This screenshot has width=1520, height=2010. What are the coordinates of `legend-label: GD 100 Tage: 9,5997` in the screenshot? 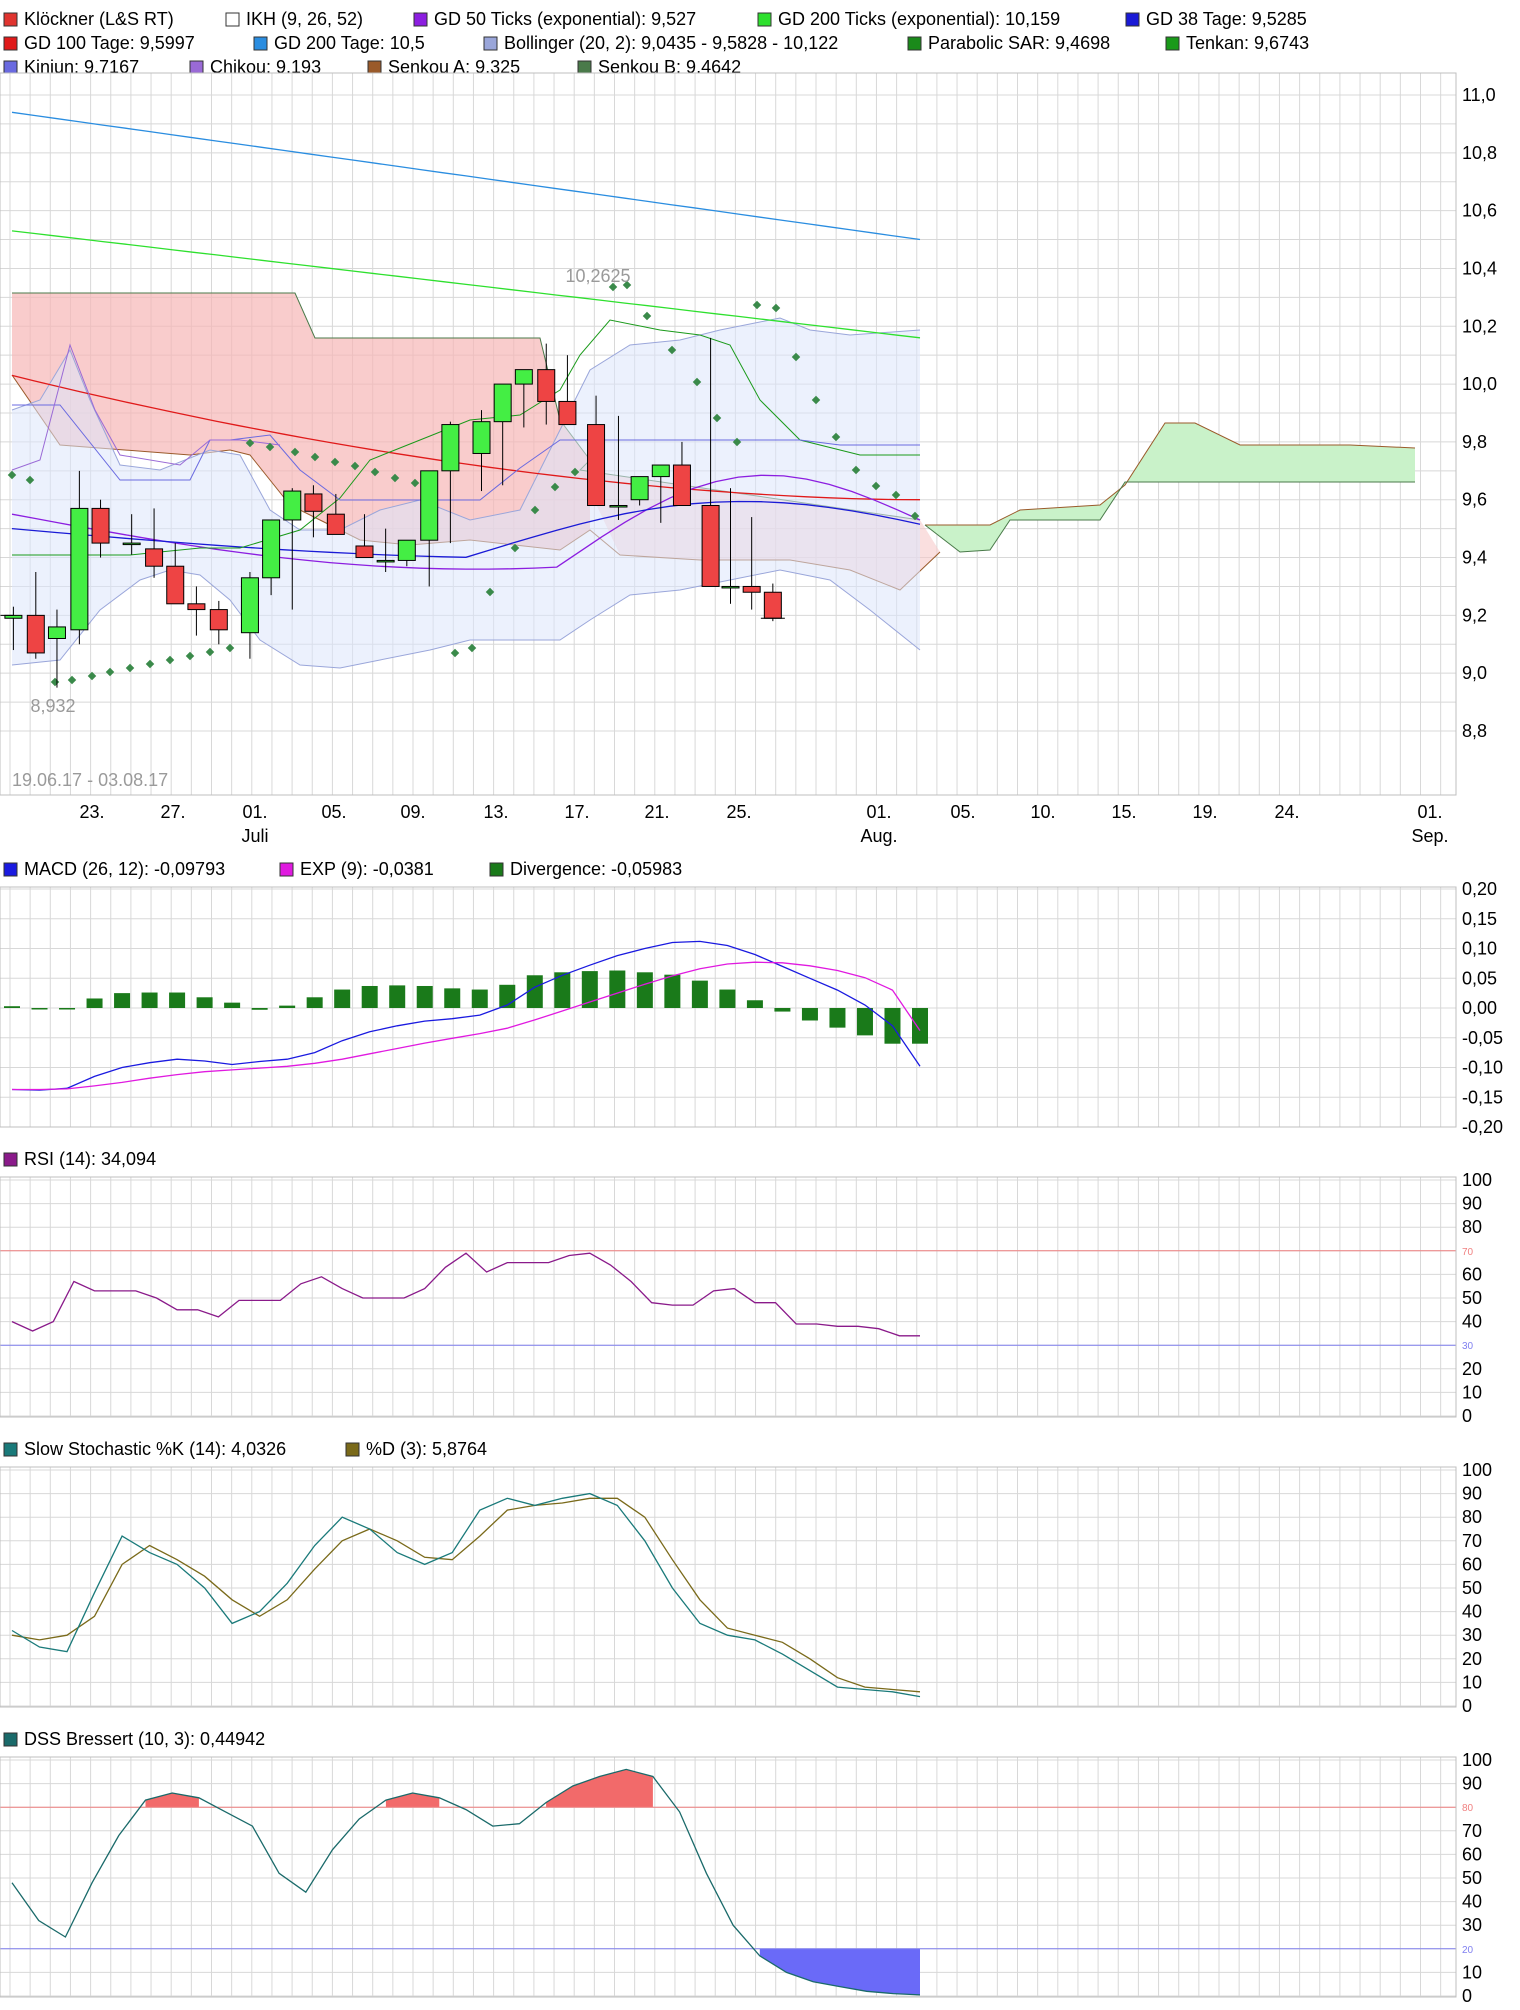 It's located at (109, 43).